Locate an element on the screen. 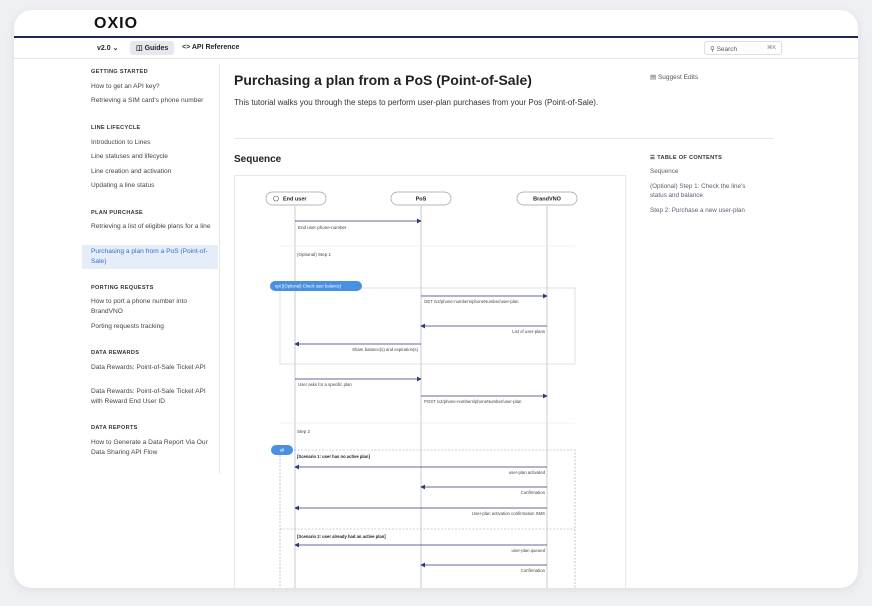  message-label: User-plan activation confirmation SMS is located at coordinates (508, 513).